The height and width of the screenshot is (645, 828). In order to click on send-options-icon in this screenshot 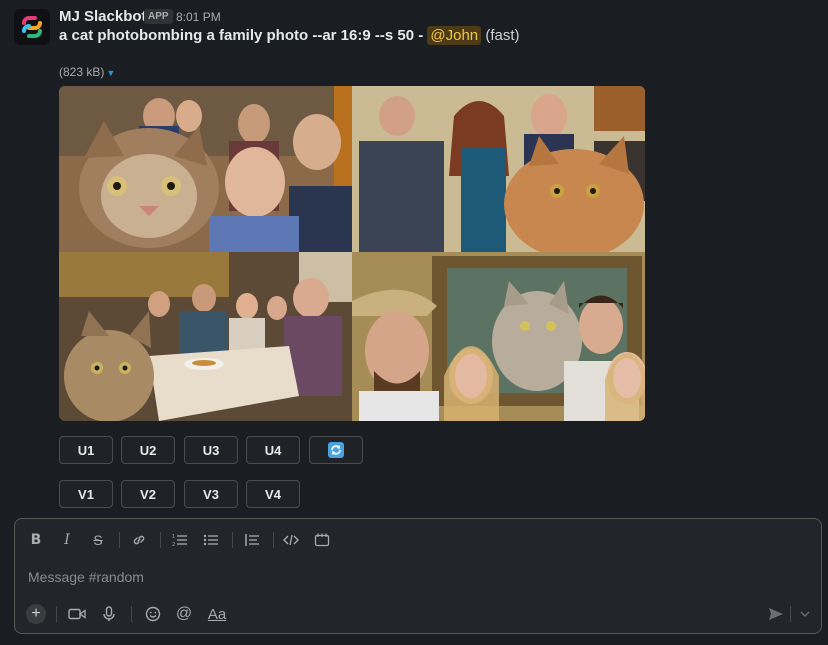, I will do `click(805, 614)`.